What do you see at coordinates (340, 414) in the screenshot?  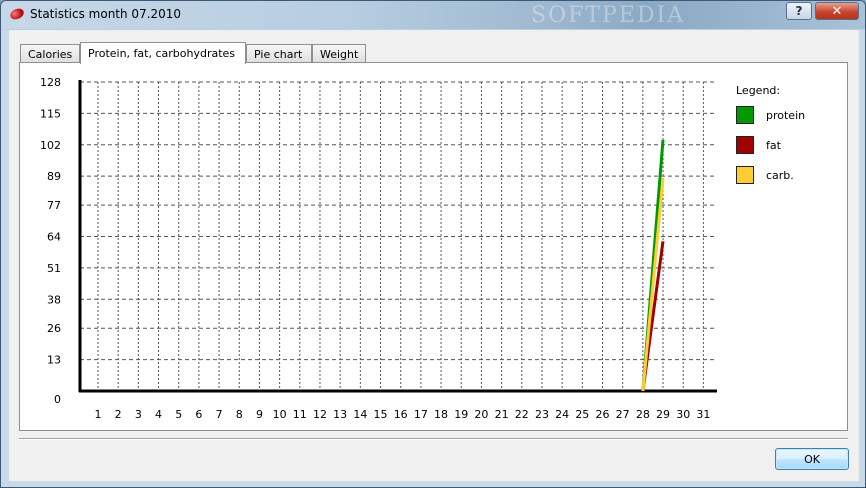 I see `x-tick-label: 13` at bounding box center [340, 414].